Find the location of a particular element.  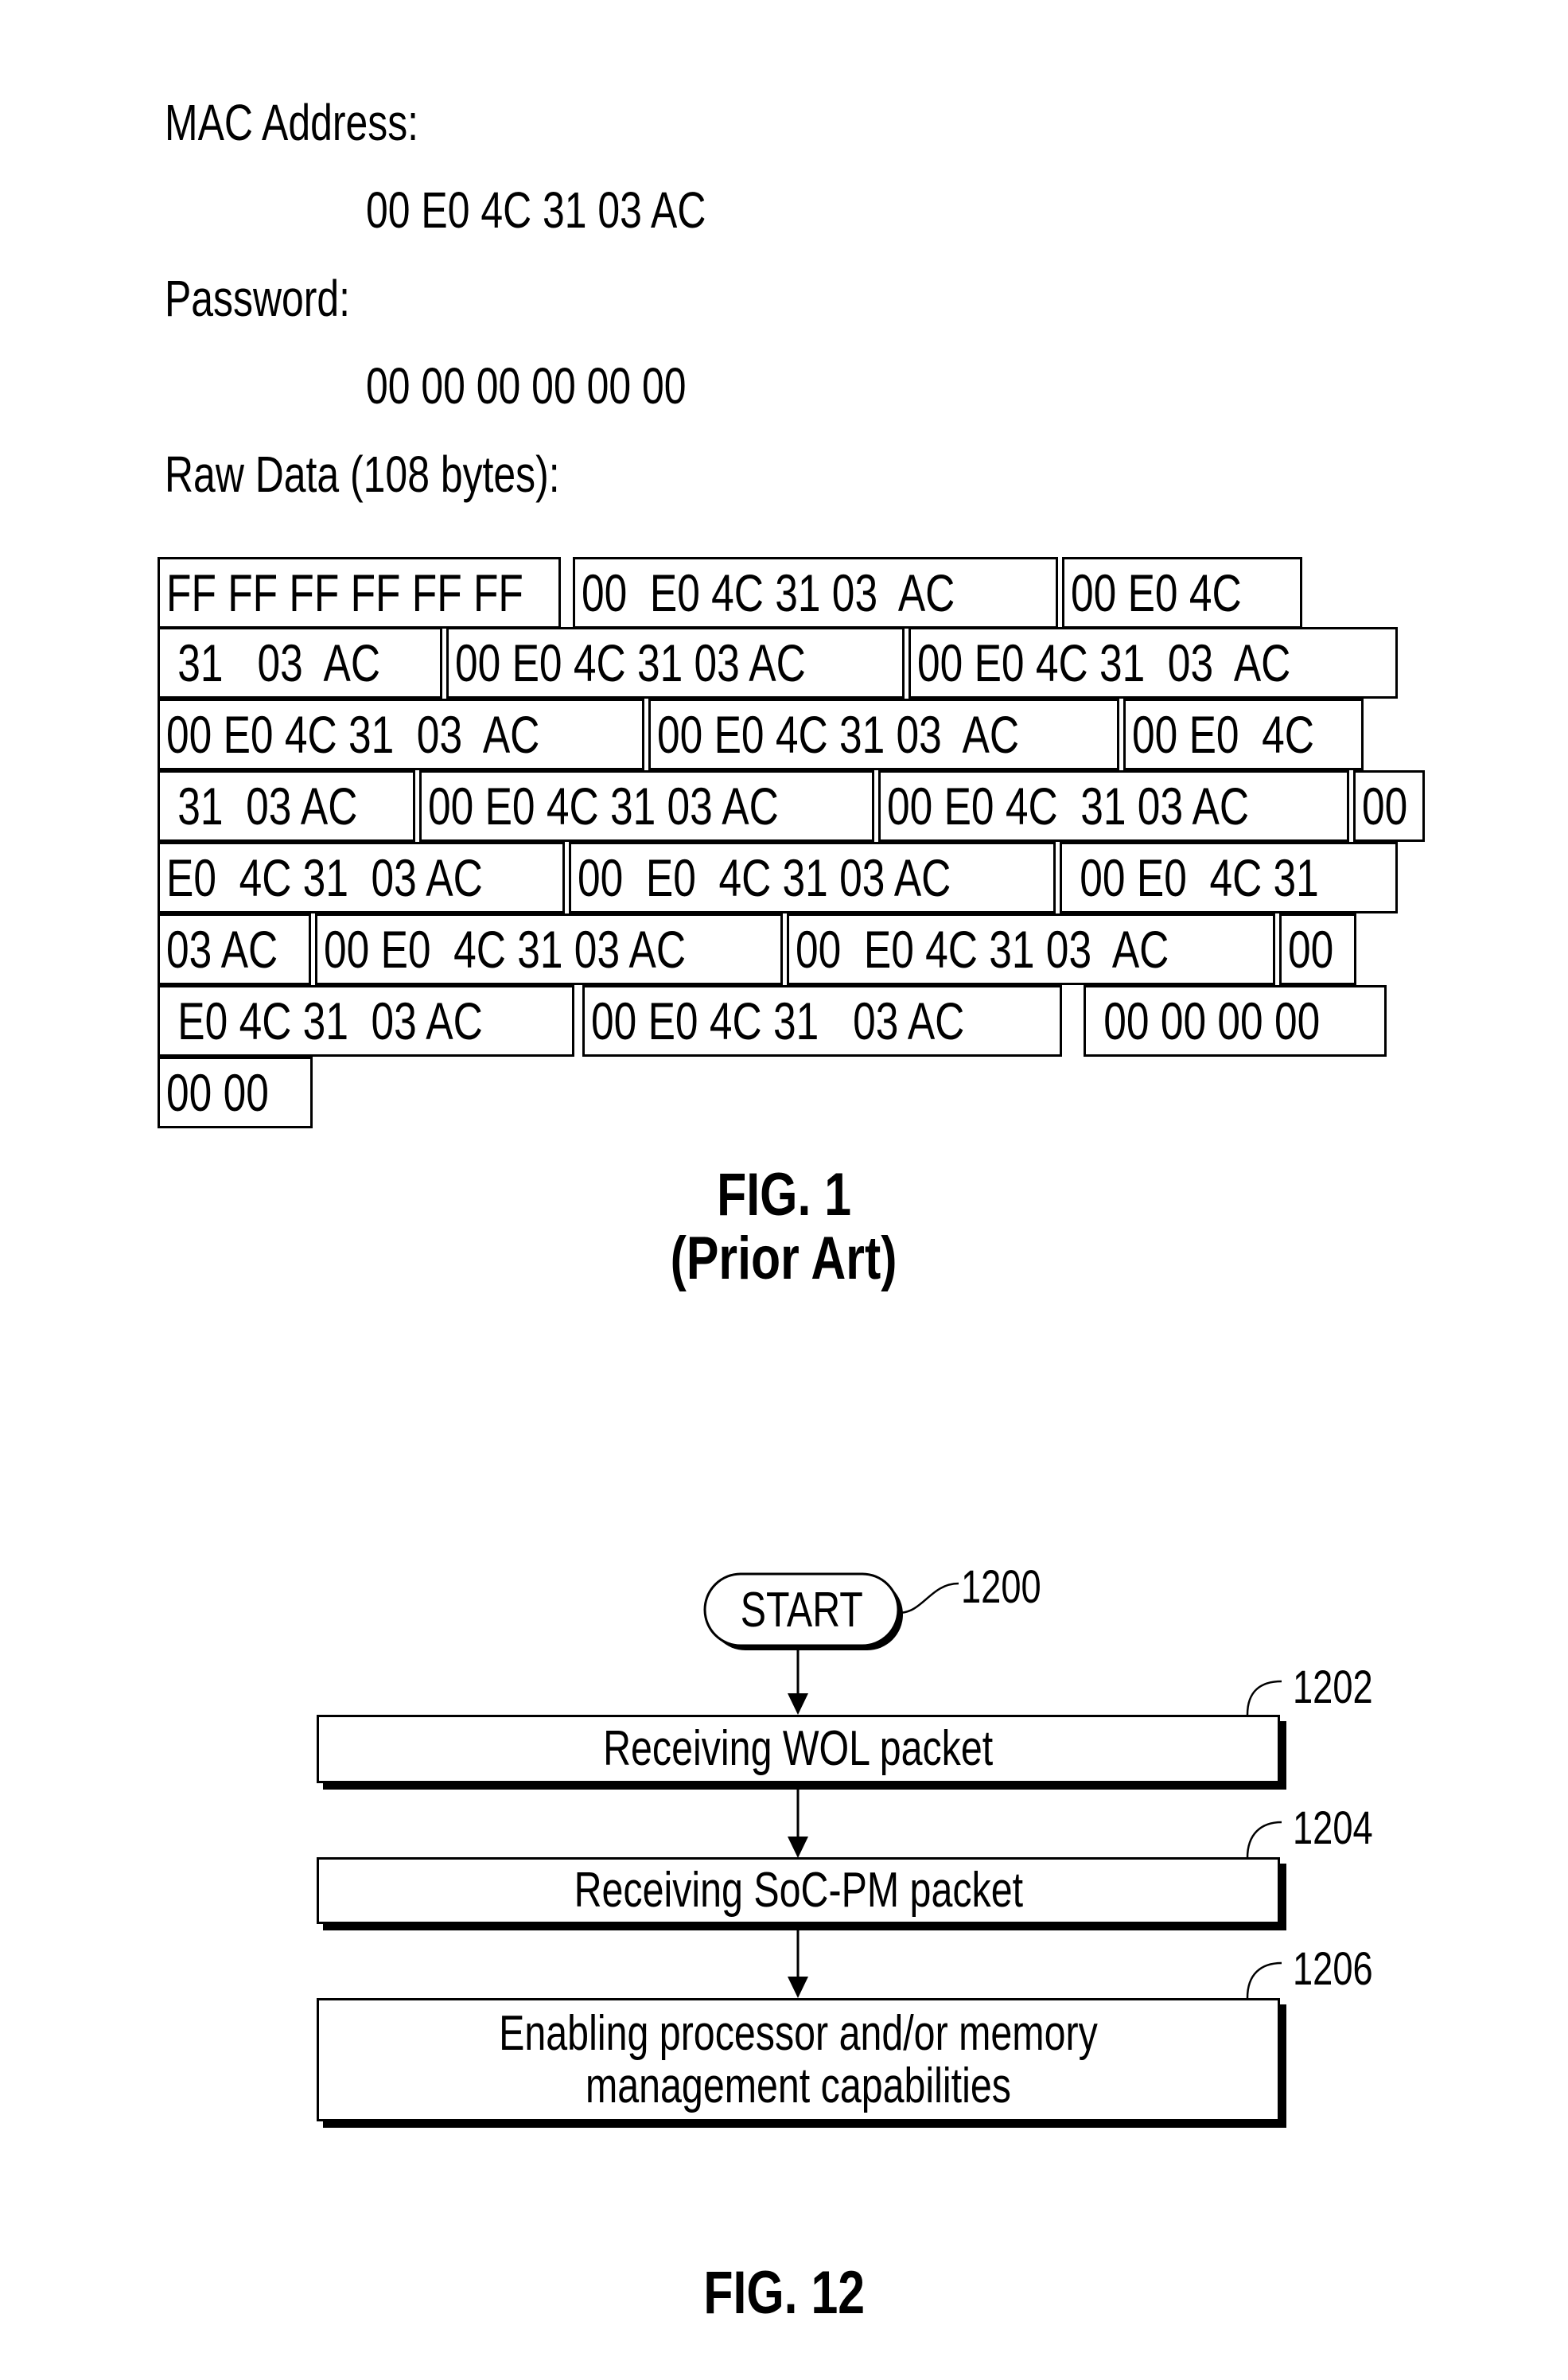

raw-data-segment: 00 00 00 00 is located at coordinates (1235, 1021).